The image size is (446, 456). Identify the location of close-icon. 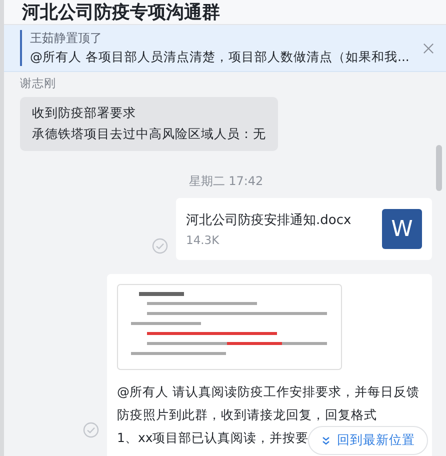
(428, 48).